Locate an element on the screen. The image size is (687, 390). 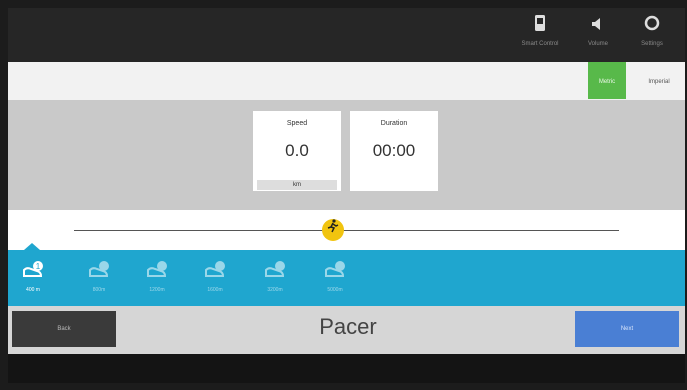
smart-control-button: Smart Control is located at coordinates (540, 36).